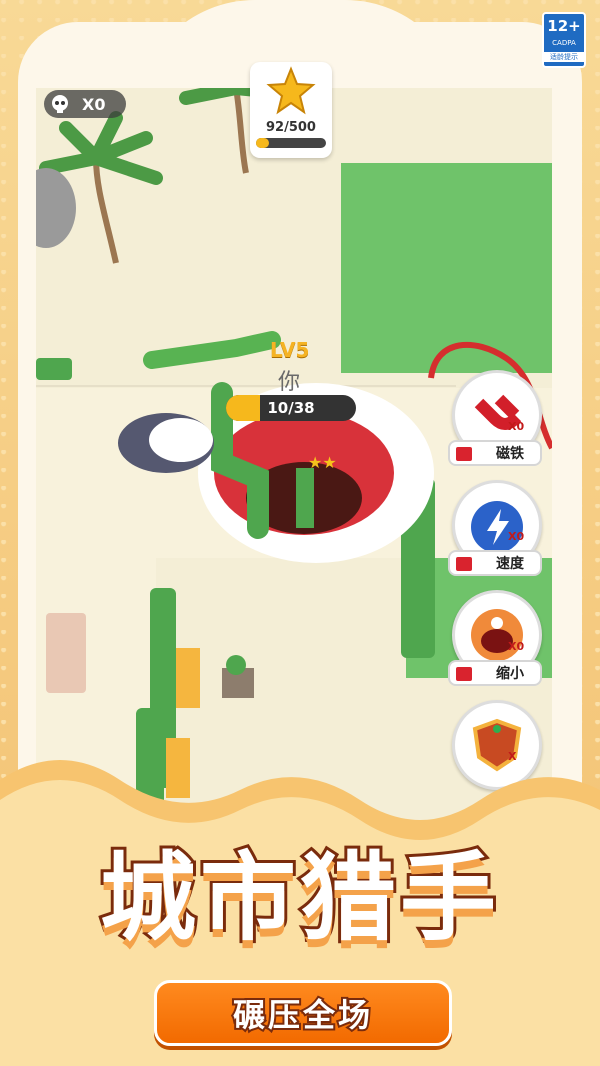  What do you see at coordinates (291, 90) in the screenshot?
I see `star-icon` at bounding box center [291, 90].